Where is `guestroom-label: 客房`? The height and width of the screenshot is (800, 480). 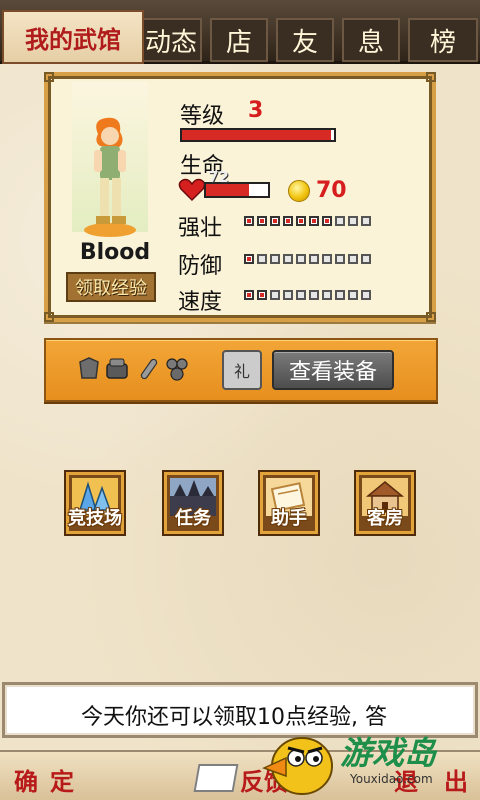 guestroom-label: 客房 is located at coordinates (385, 518).